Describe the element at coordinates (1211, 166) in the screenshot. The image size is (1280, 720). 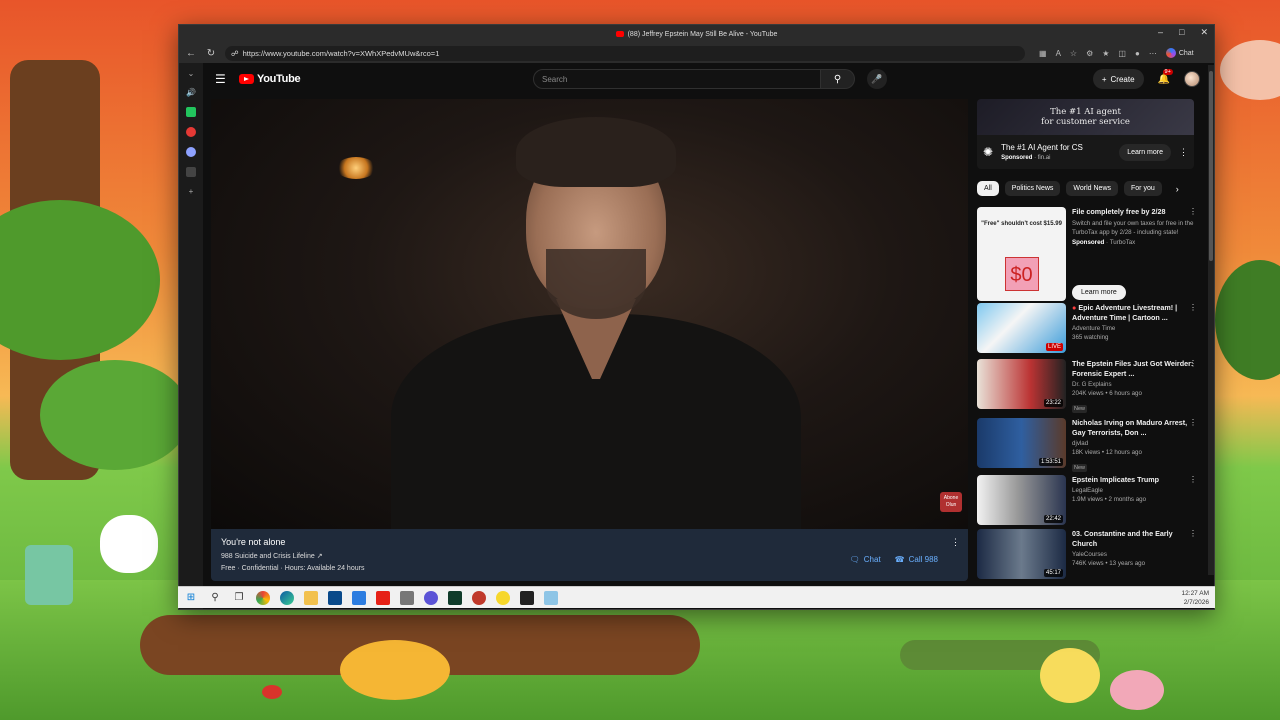
I see `scrollbar-thumb` at that location.